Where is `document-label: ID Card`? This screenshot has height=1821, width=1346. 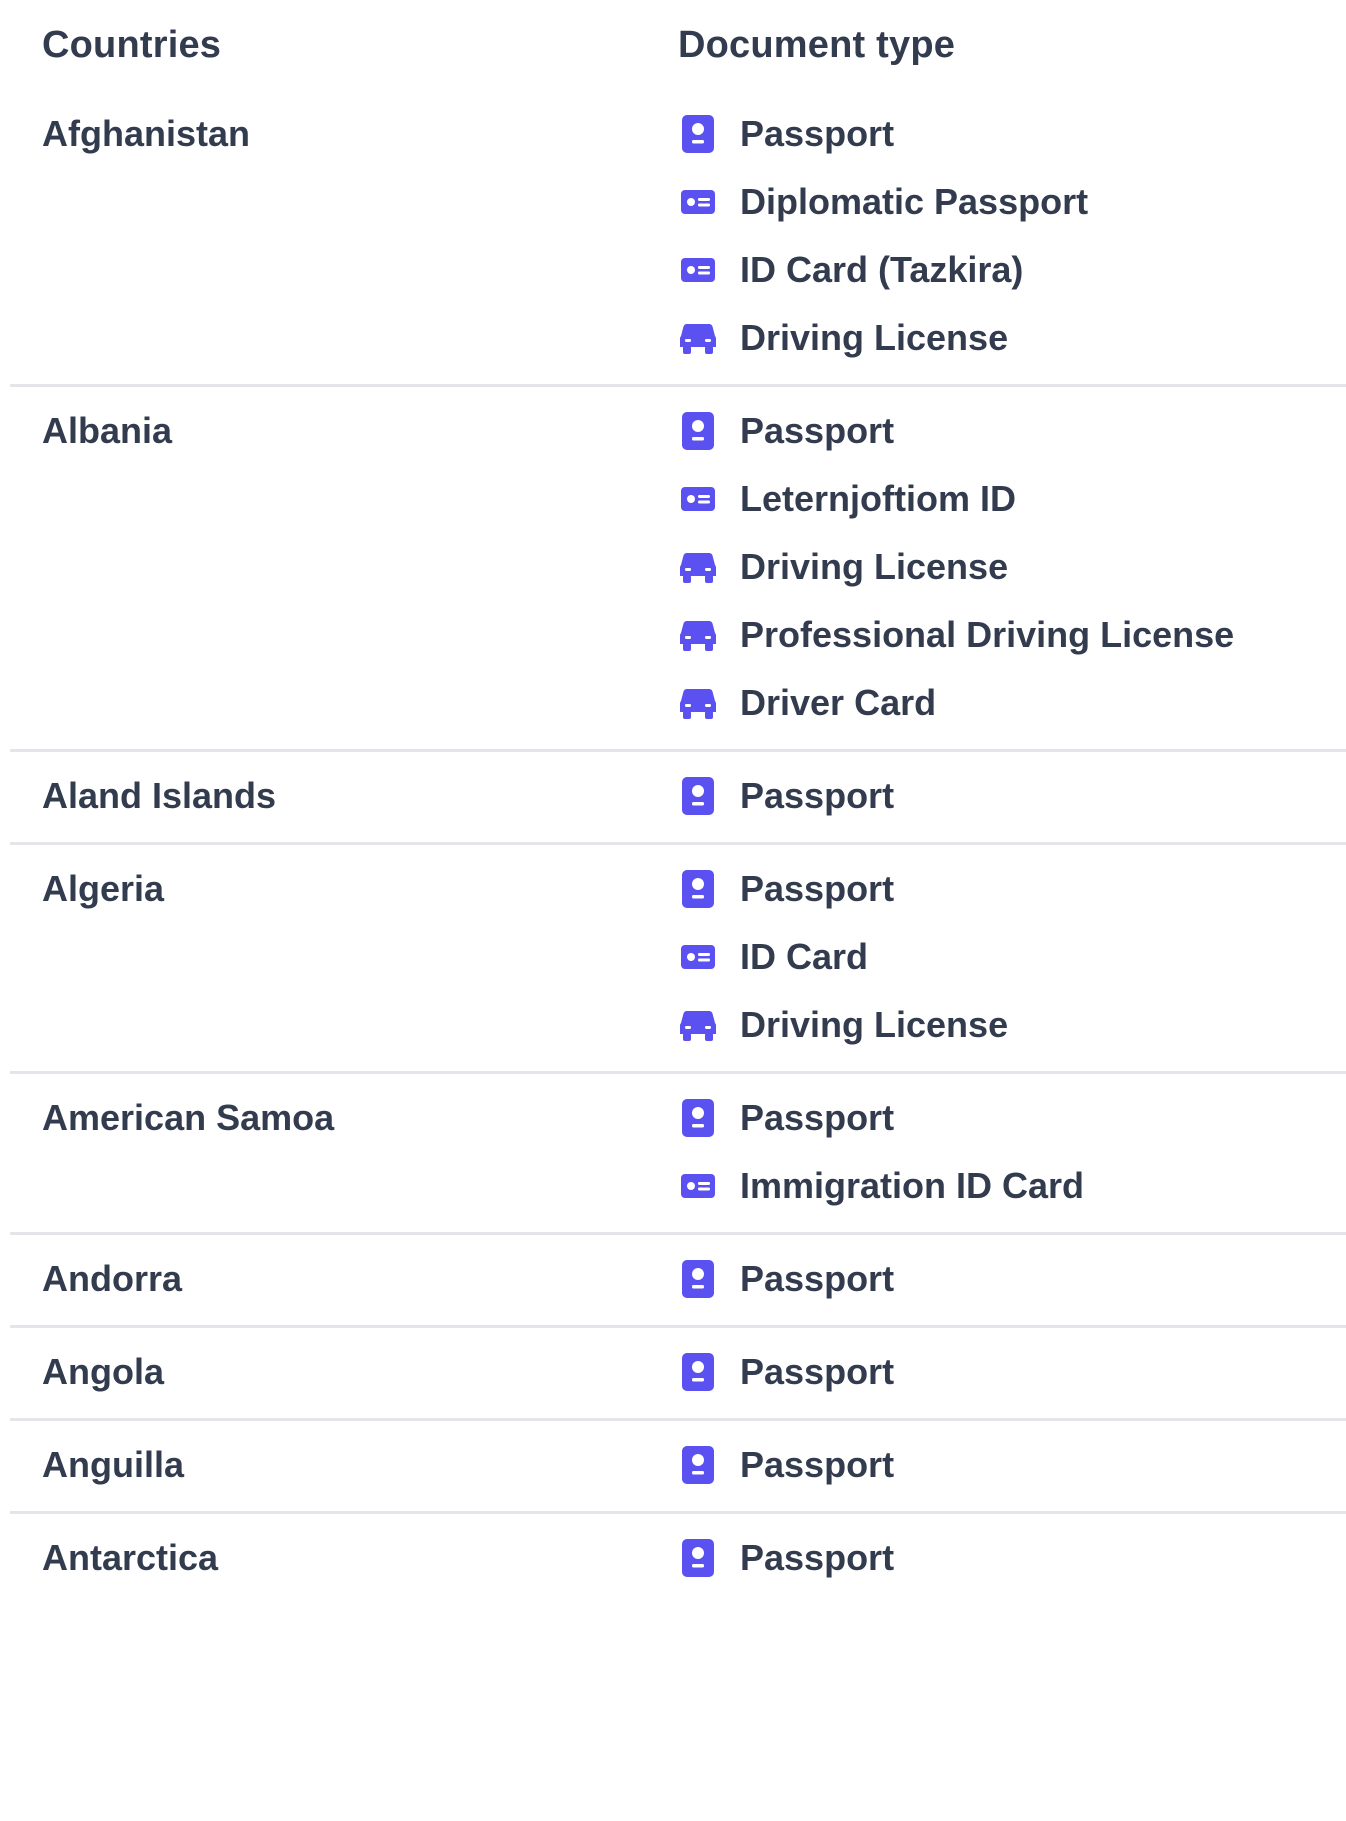 document-label: ID Card is located at coordinates (804, 956).